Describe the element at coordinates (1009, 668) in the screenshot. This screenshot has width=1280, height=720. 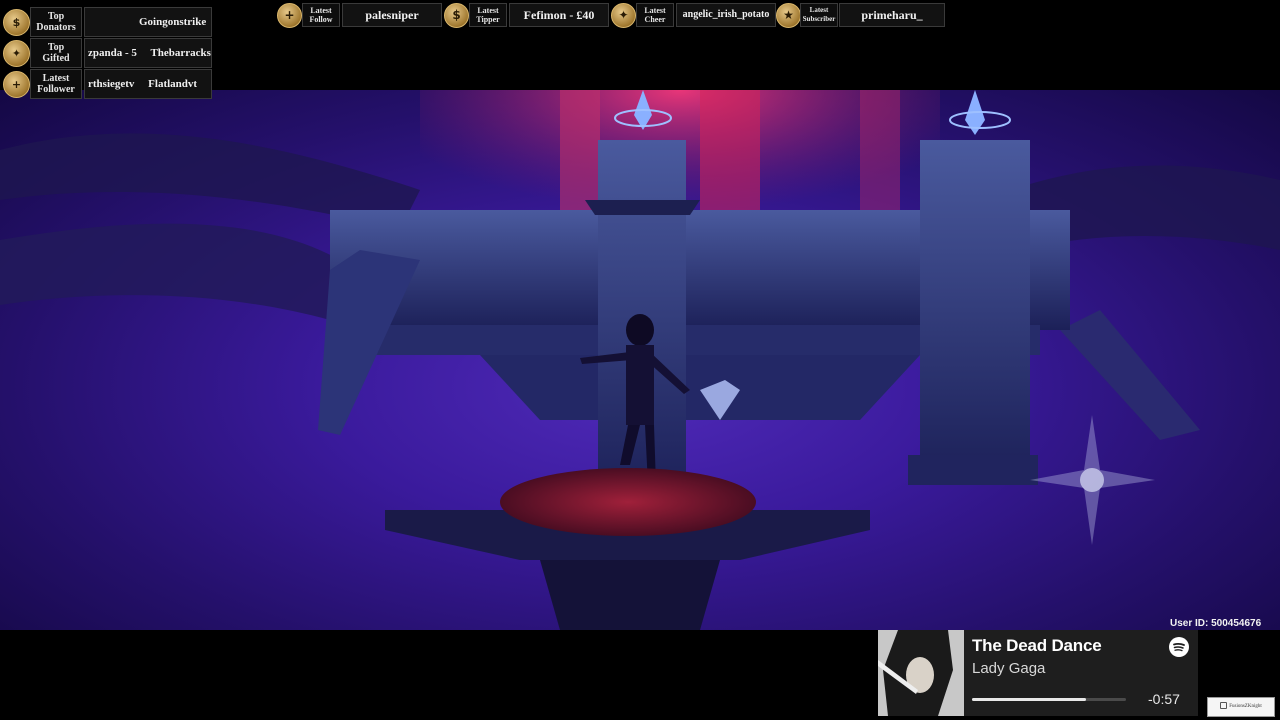
I see `song-artist: Lady Gaga` at that location.